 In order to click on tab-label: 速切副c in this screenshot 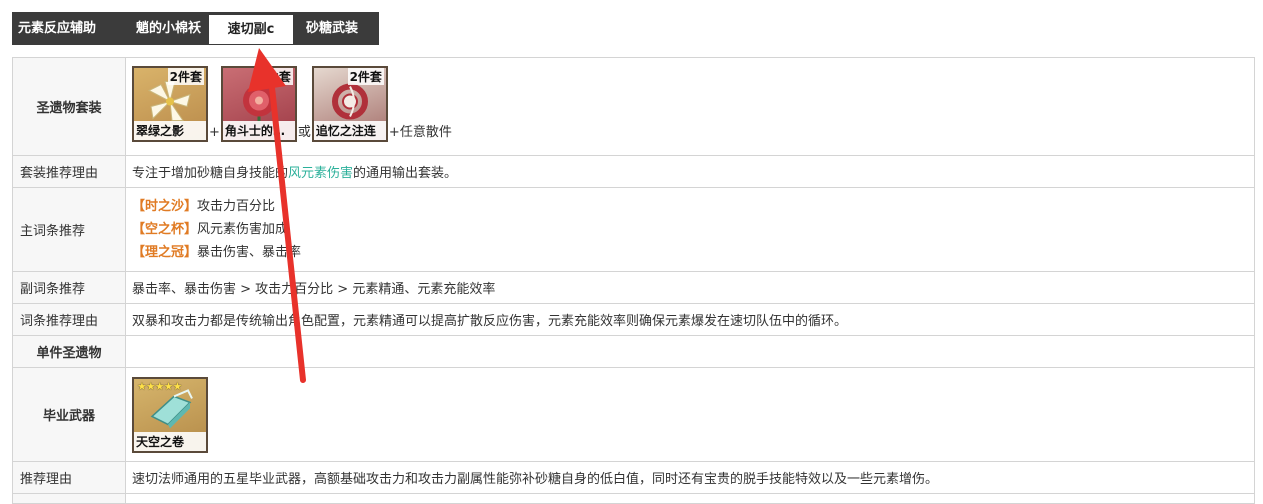, I will do `click(251, 29)`.